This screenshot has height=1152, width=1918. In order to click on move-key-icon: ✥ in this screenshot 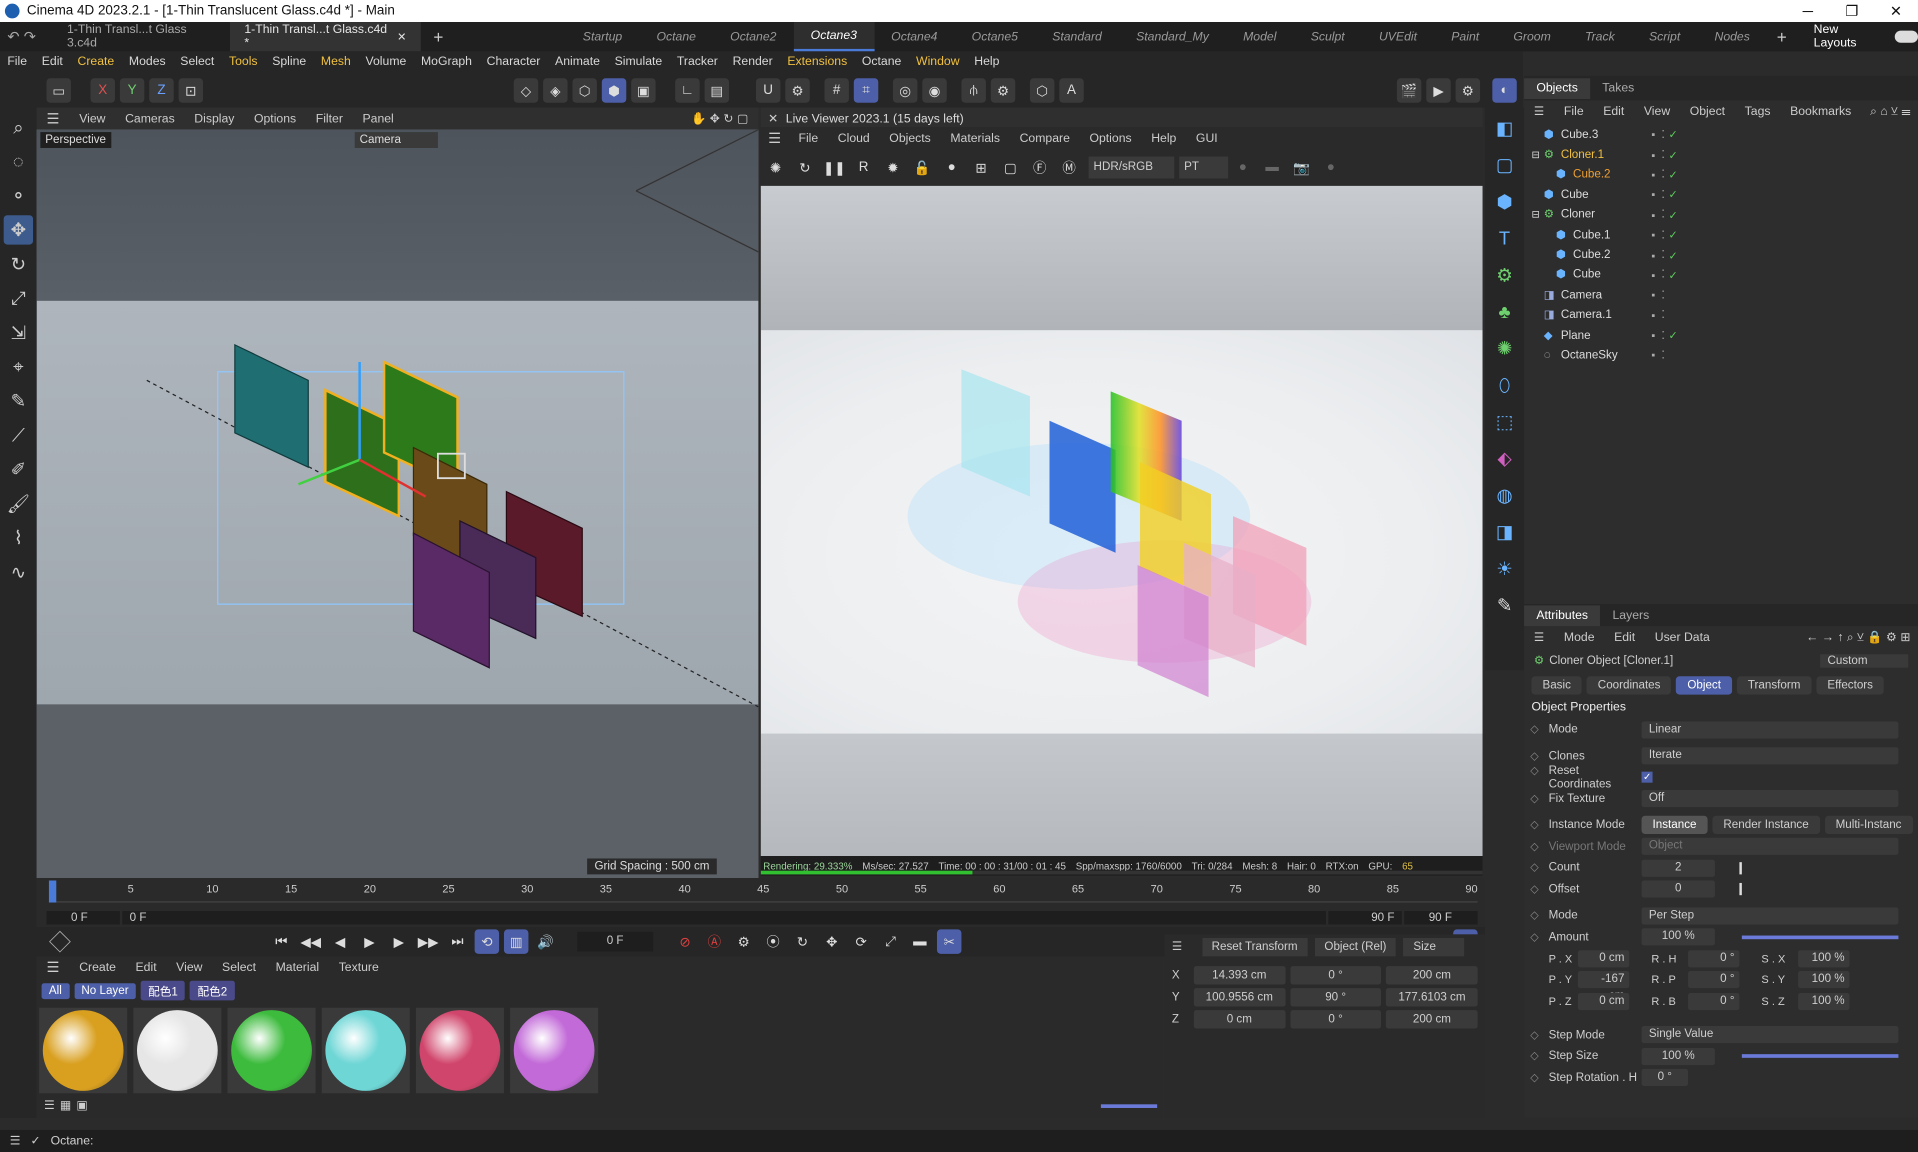, I will do `click(832, 941)`.